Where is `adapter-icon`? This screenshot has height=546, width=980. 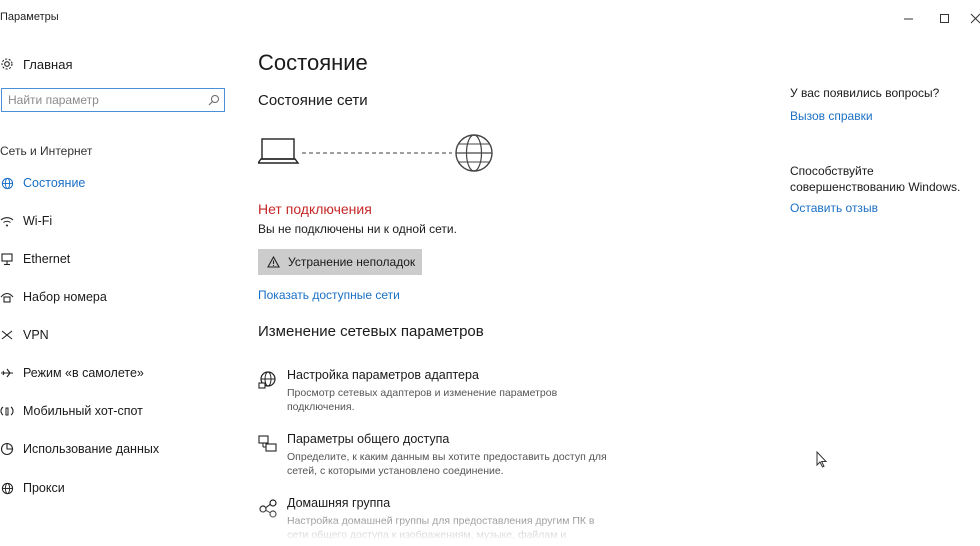
adapter-icon is located at coordinates (268, 380).